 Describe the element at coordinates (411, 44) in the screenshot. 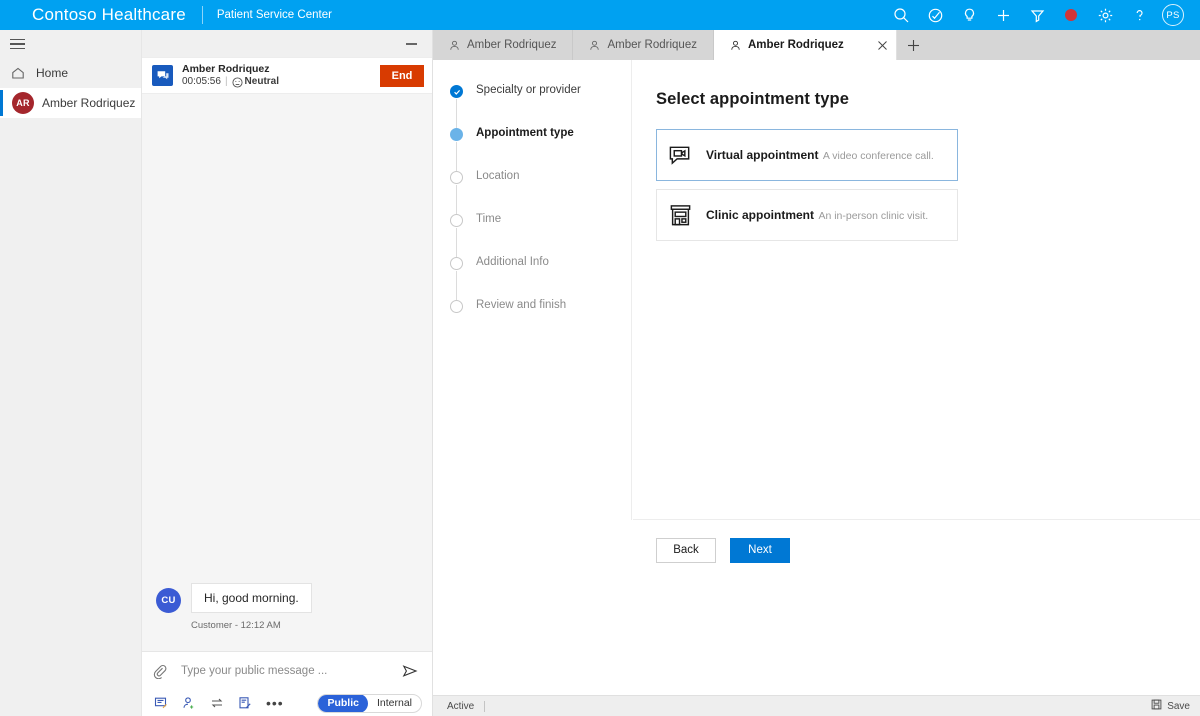

I see `minimize-icon` at that location.